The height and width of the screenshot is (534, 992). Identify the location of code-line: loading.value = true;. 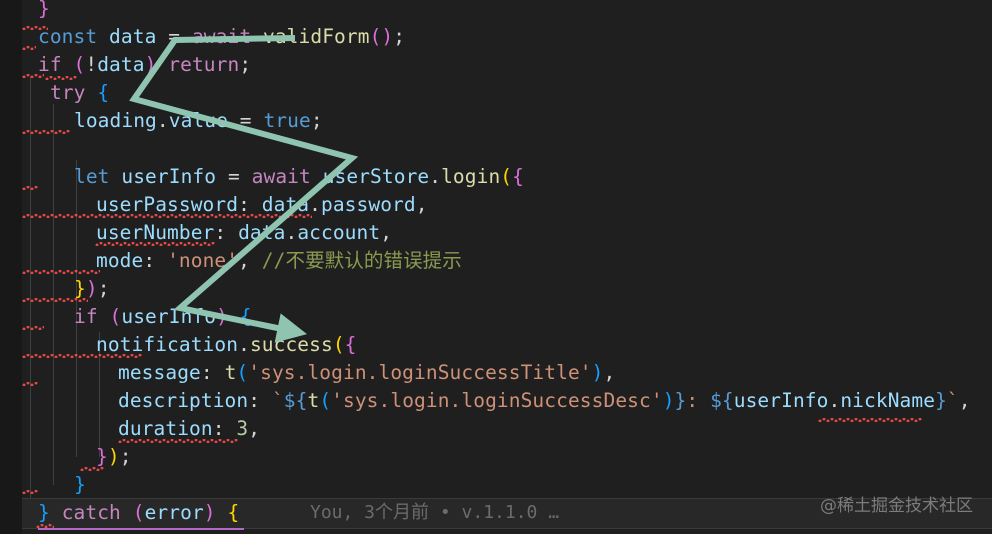
(198, 121).